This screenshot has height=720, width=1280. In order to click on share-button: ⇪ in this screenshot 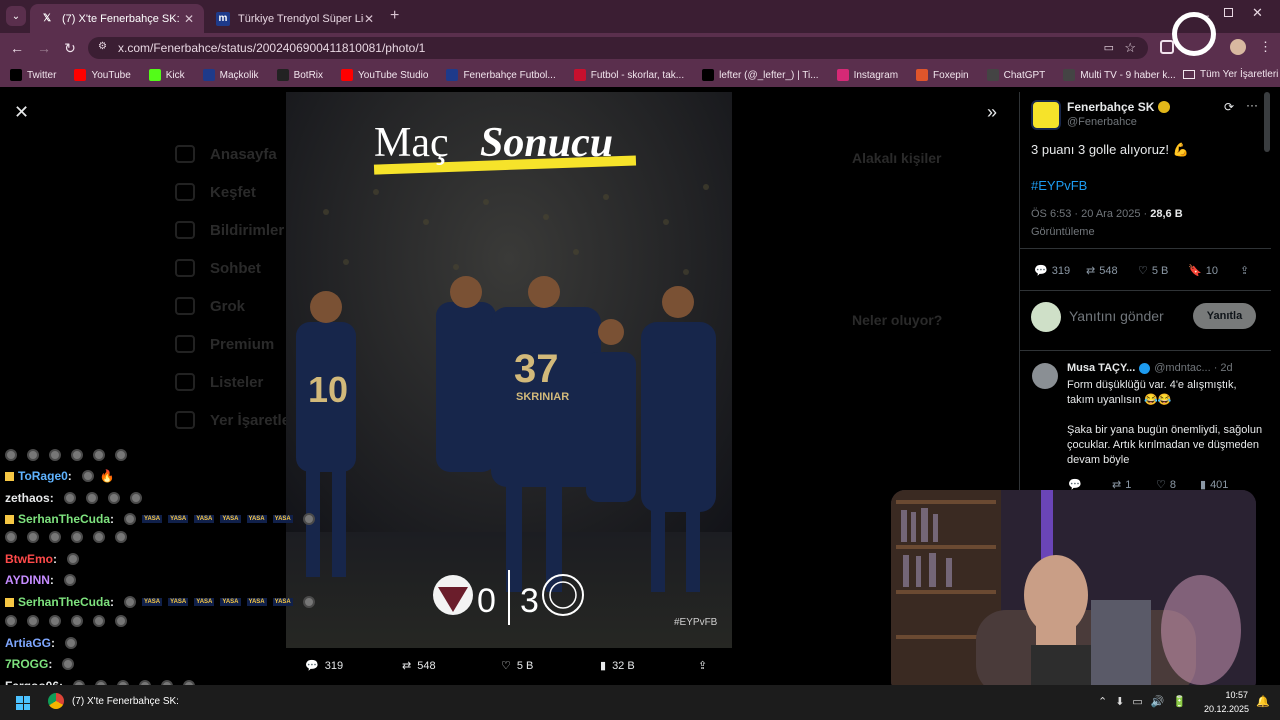, I will do `click(1244, 270)`.